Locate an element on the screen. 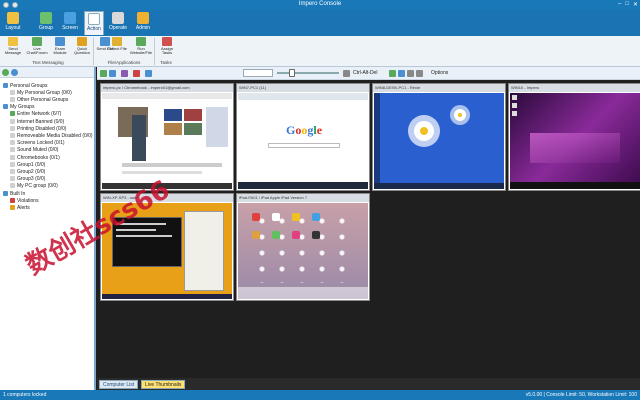 The image size is (640, 400). tasks-icon is located at coordinates (167, 41).